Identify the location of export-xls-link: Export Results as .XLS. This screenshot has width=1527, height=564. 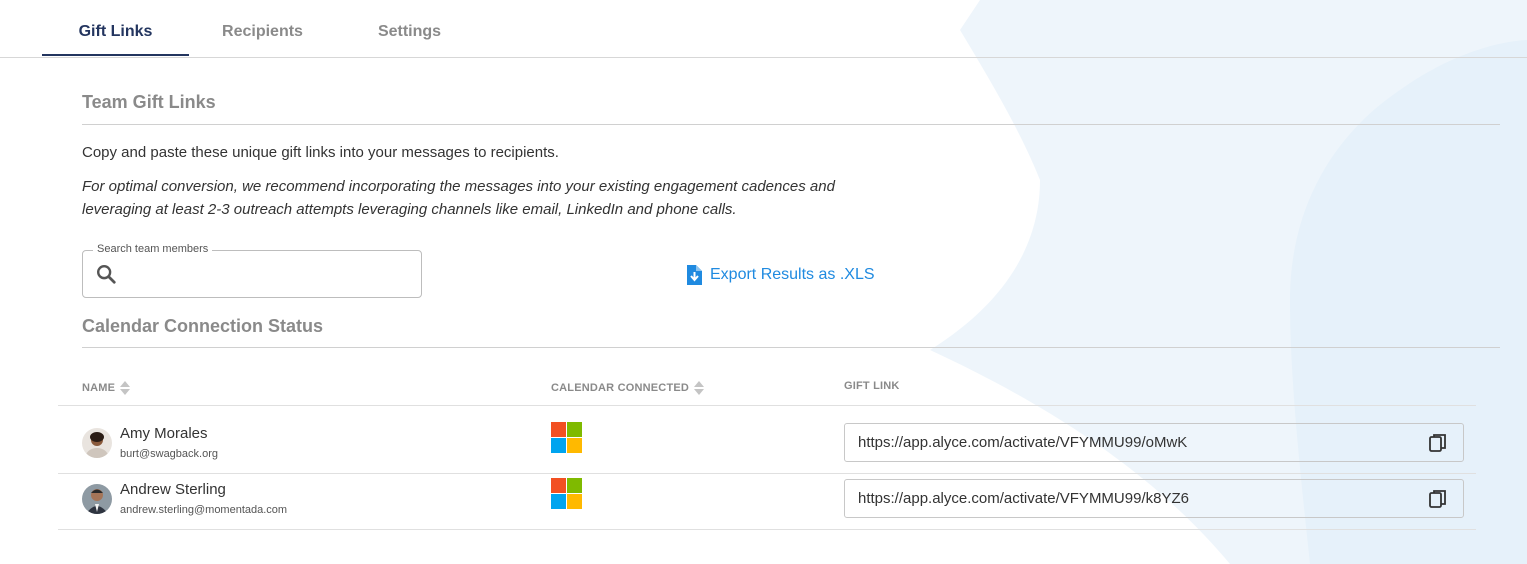
(780, 275).